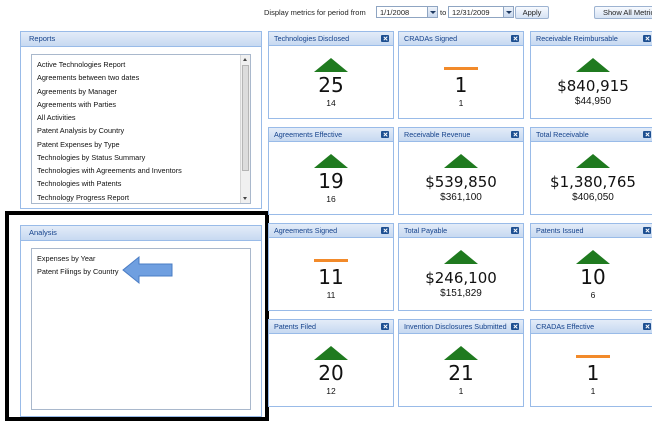 The height and width of the screenshot is (421, 652). I want to click on metric-title: Invention Disclosures Submitted, so click(461, 327).